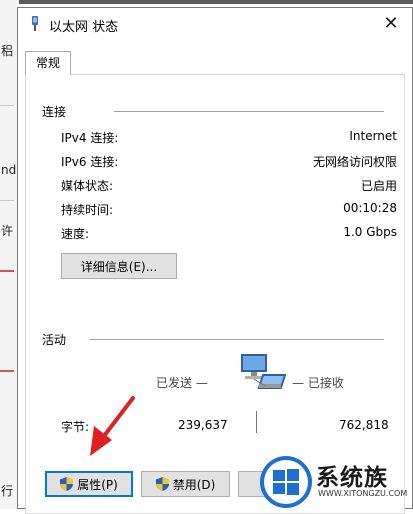  I want to click on bytes-separator, so click(256, 422).